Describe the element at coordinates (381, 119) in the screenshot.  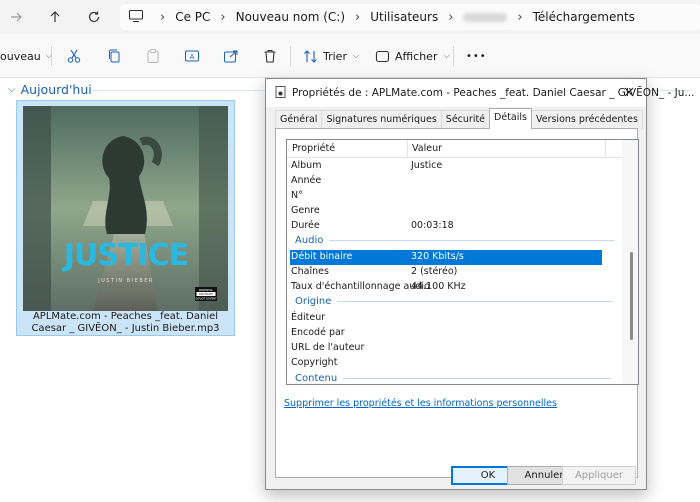
I see `tab-signatures: Signatures numériques` at that location.